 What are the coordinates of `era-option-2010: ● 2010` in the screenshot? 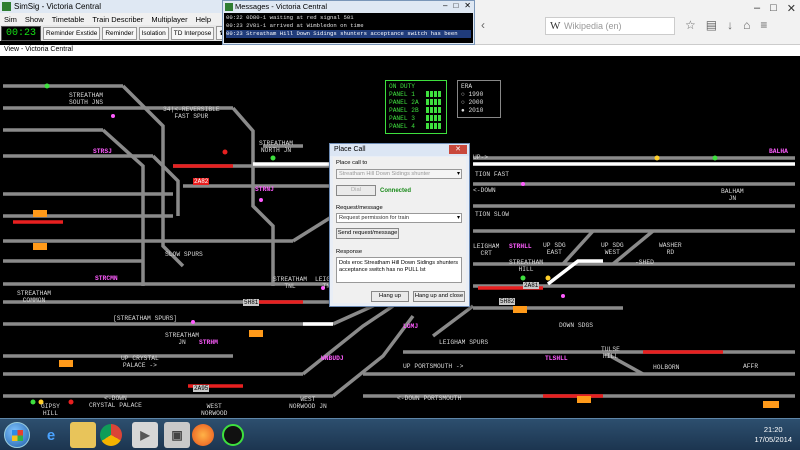 It's located at (479, 111).